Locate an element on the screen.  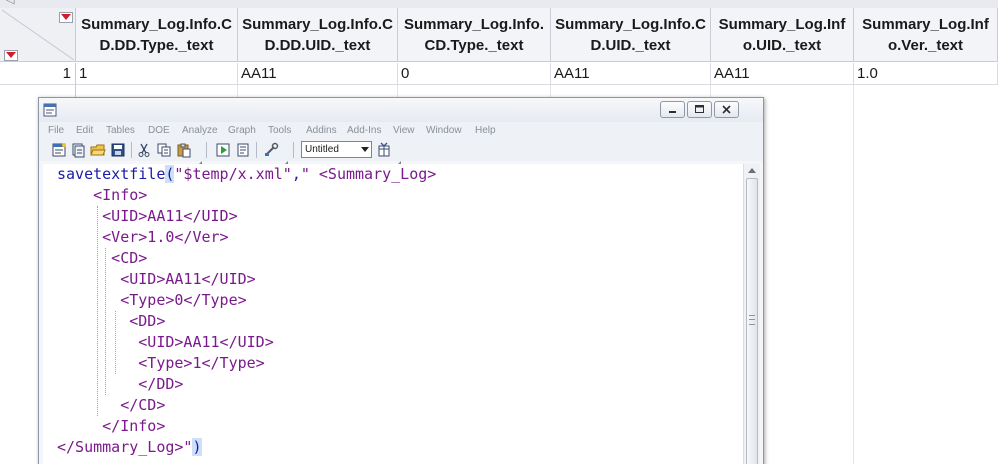
menu-tables: Tables is located at coordinates (120, 130).